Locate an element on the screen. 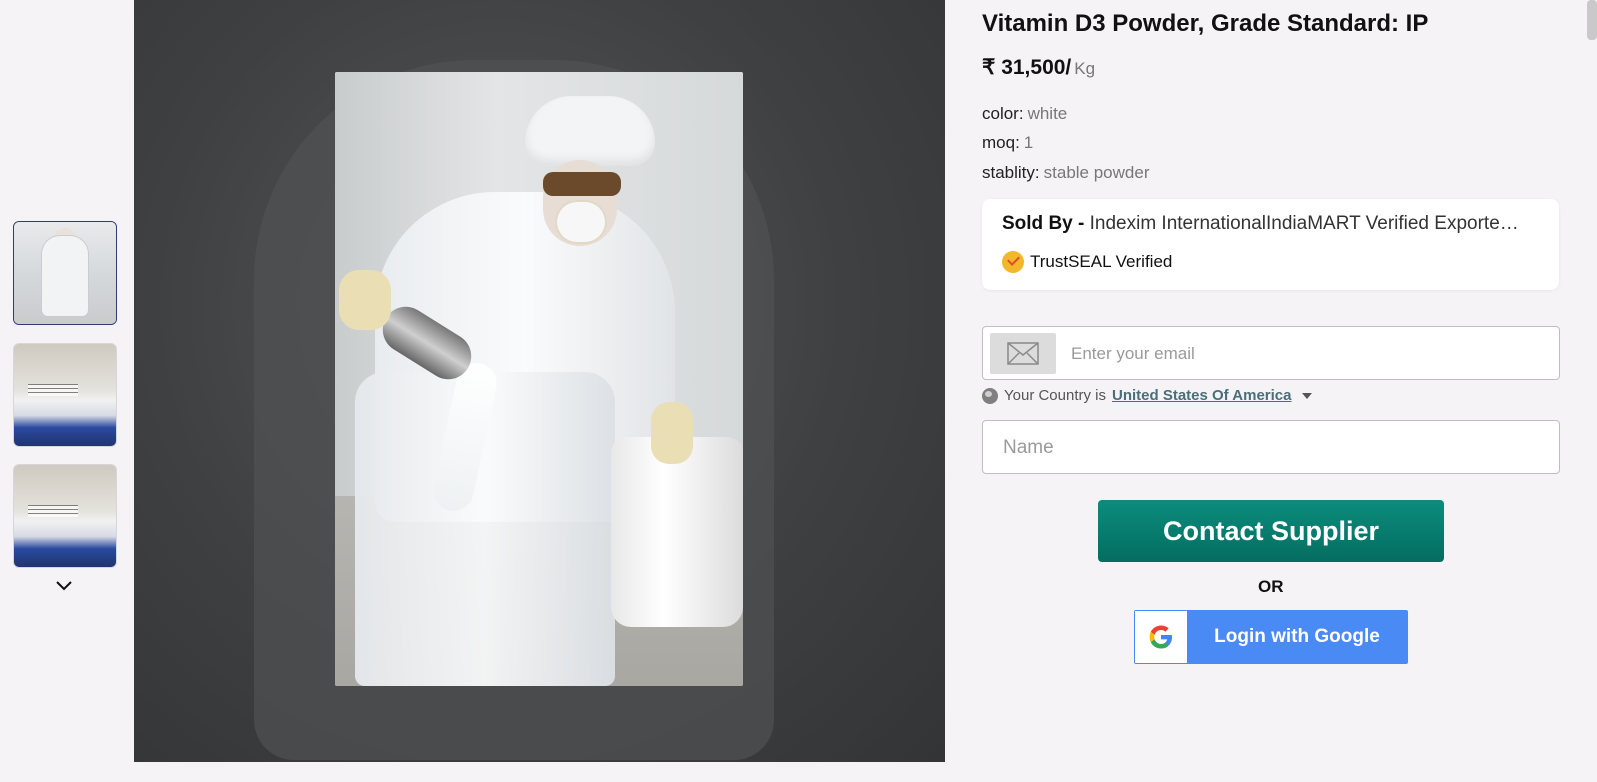  attribute-color: color: white is located at coordinates (1024, 114).